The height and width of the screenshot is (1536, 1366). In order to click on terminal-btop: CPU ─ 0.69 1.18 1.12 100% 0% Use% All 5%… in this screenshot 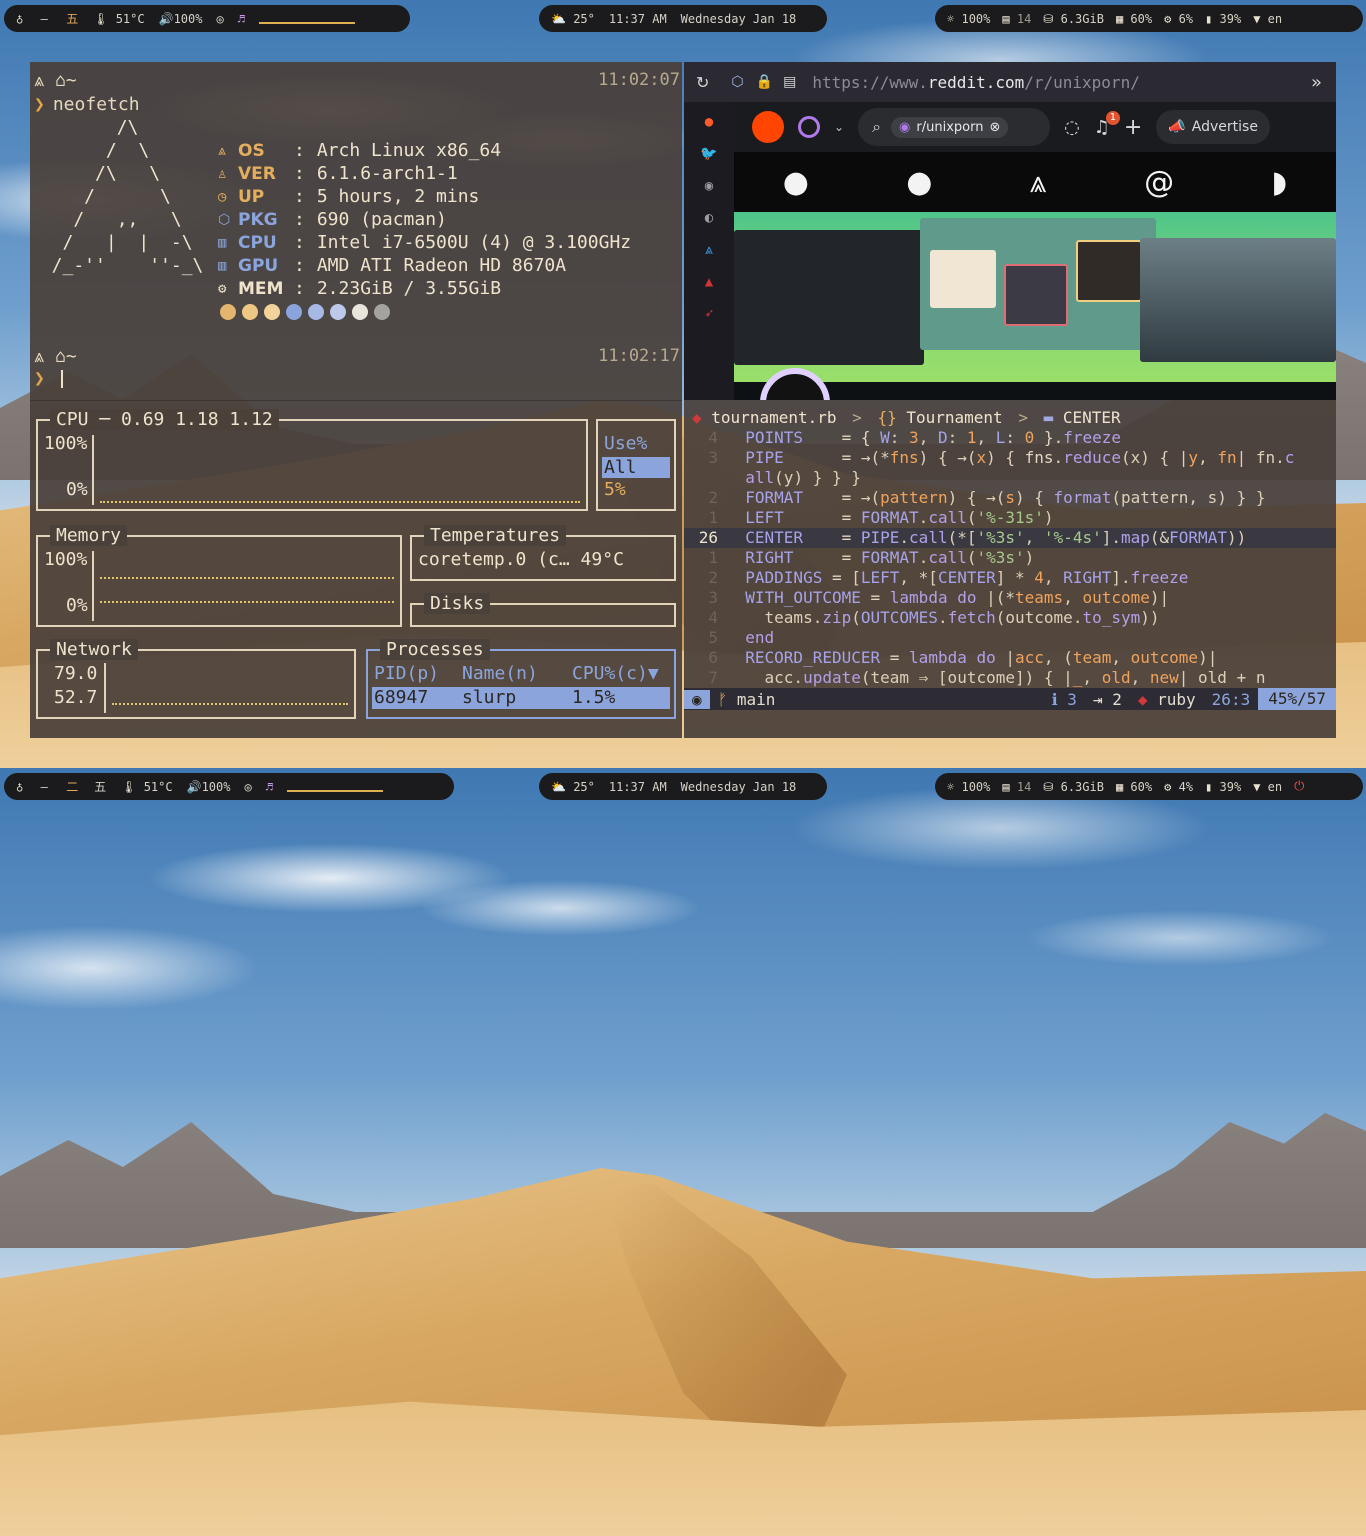, I will do `click(356, 569)`.